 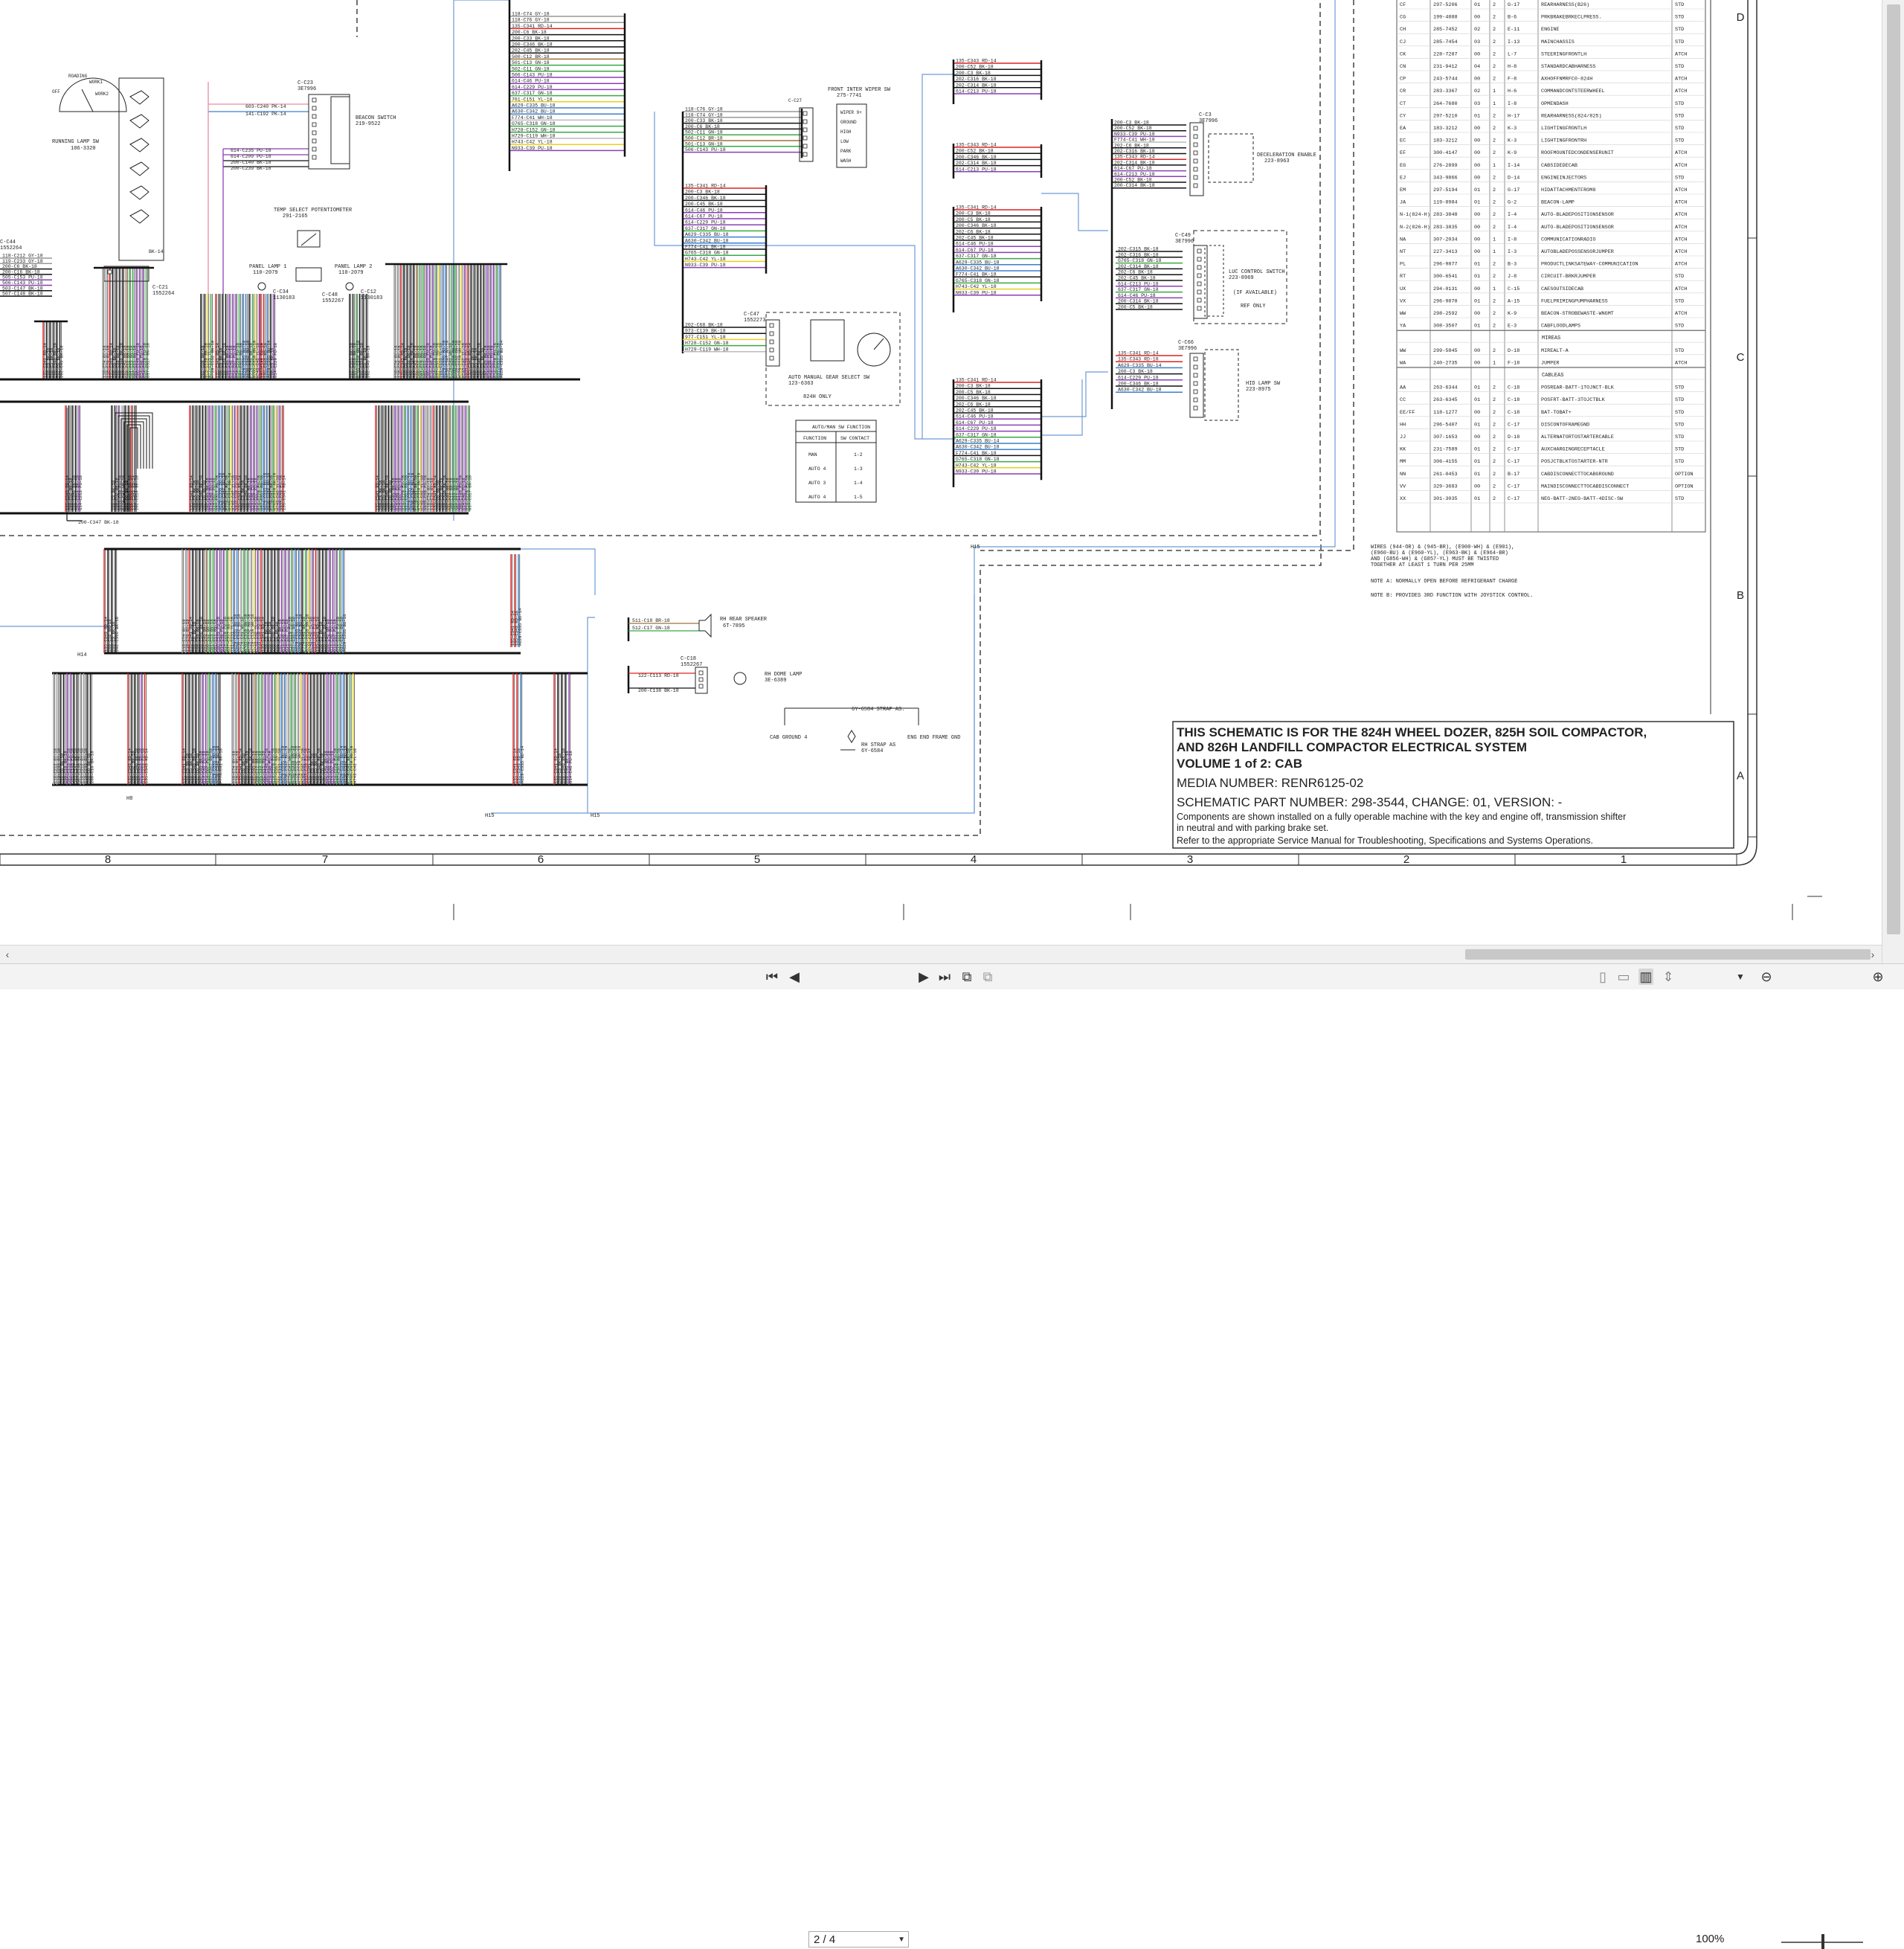 I want to click on wire-label: 512-C17 GN-18, so click(x=651, y=628).